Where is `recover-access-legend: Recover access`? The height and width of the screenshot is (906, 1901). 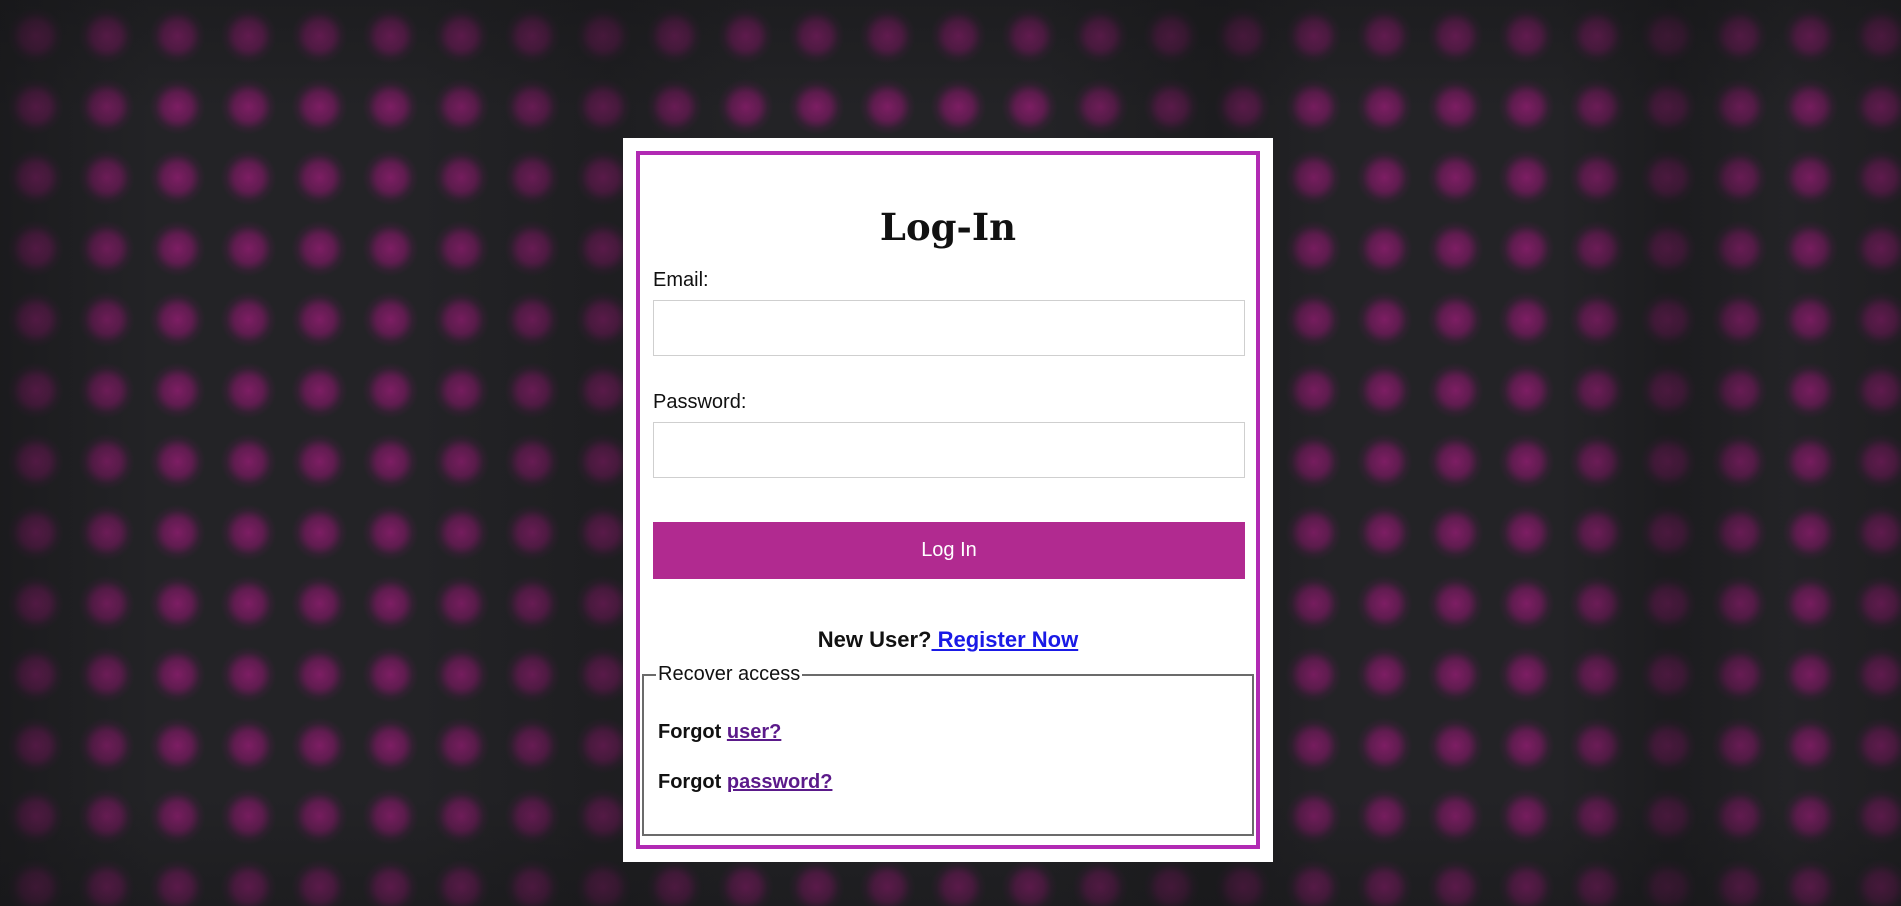 recover-access-legend: Recover access is located at coordinates (729, 674).